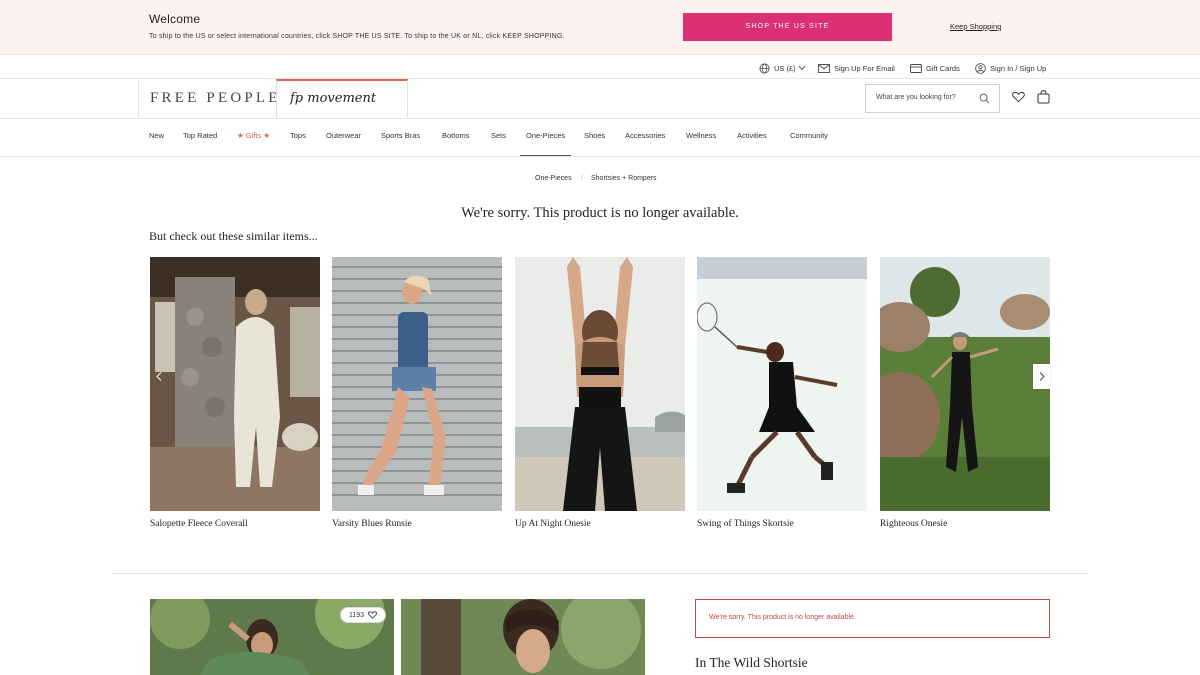 This screenshot has height=675, width=1200. I want to click on nav-item-activities: Activities, so click(752, 137).